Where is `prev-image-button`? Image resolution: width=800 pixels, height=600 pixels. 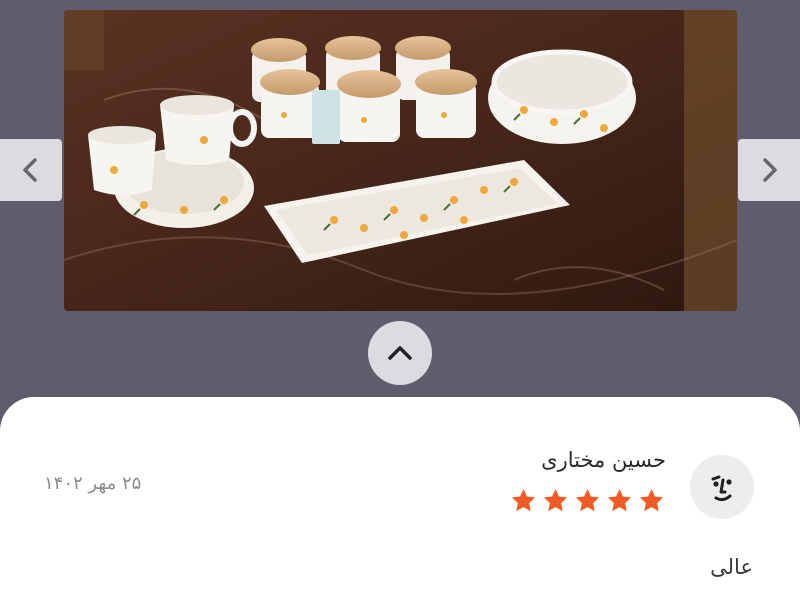
prev-image-button is located at coordinates (31, 170).